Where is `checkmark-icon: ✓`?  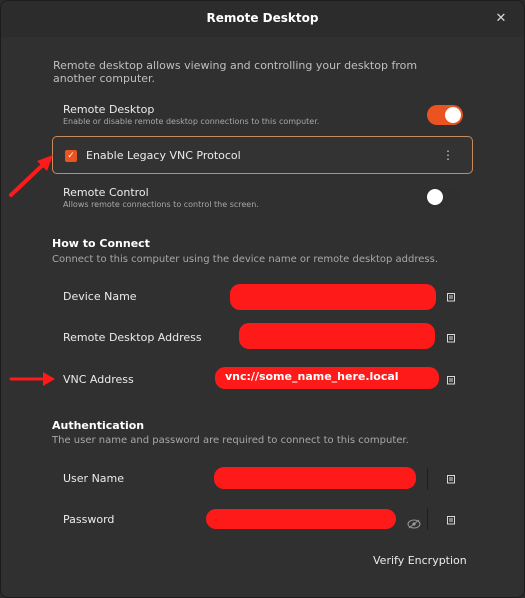
checkmark-icon: ✓ is located at coordinates (71, 156).